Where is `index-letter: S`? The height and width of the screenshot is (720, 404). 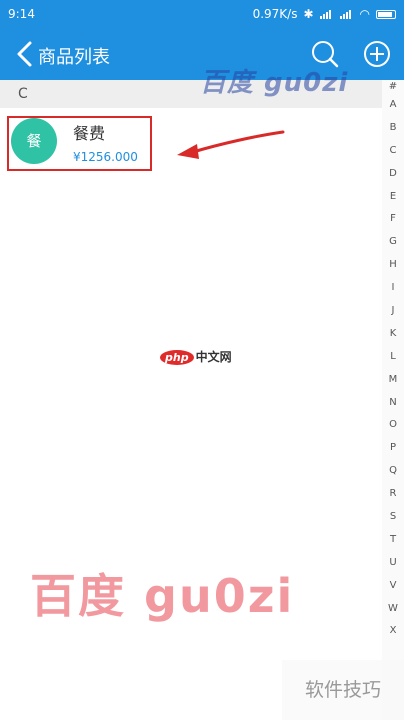
index-letter: S is located at coordinates (393, 517).